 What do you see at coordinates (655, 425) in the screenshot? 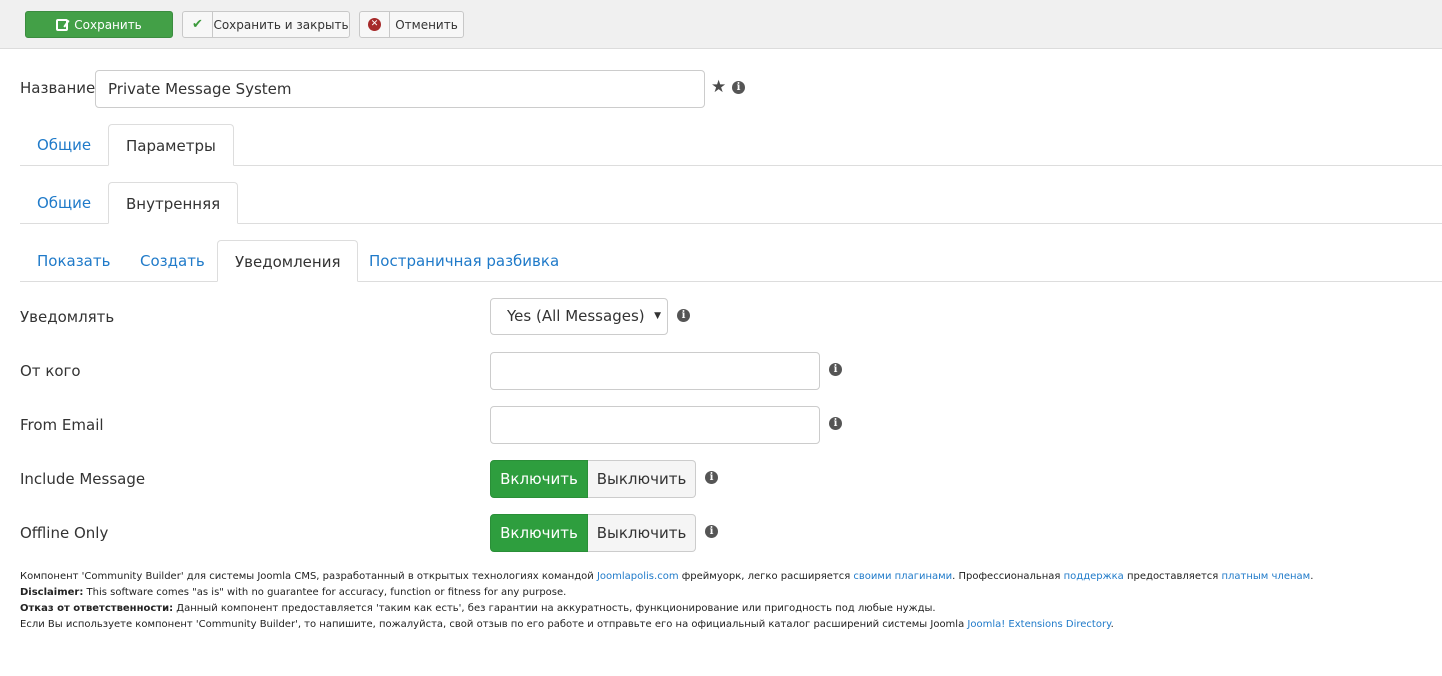
I see `from-email-input` at bounding box center [655, 425].